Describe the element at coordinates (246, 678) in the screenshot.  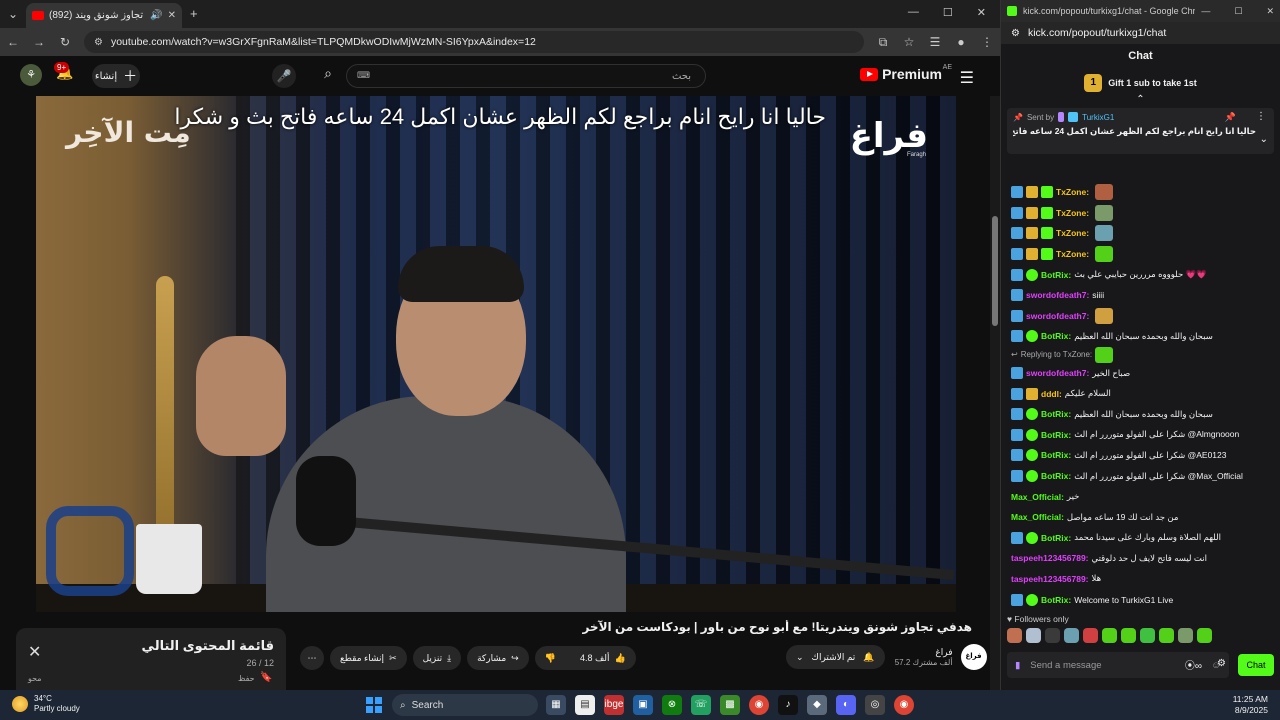
I see `playlist-save-button: حفظ` at that location.